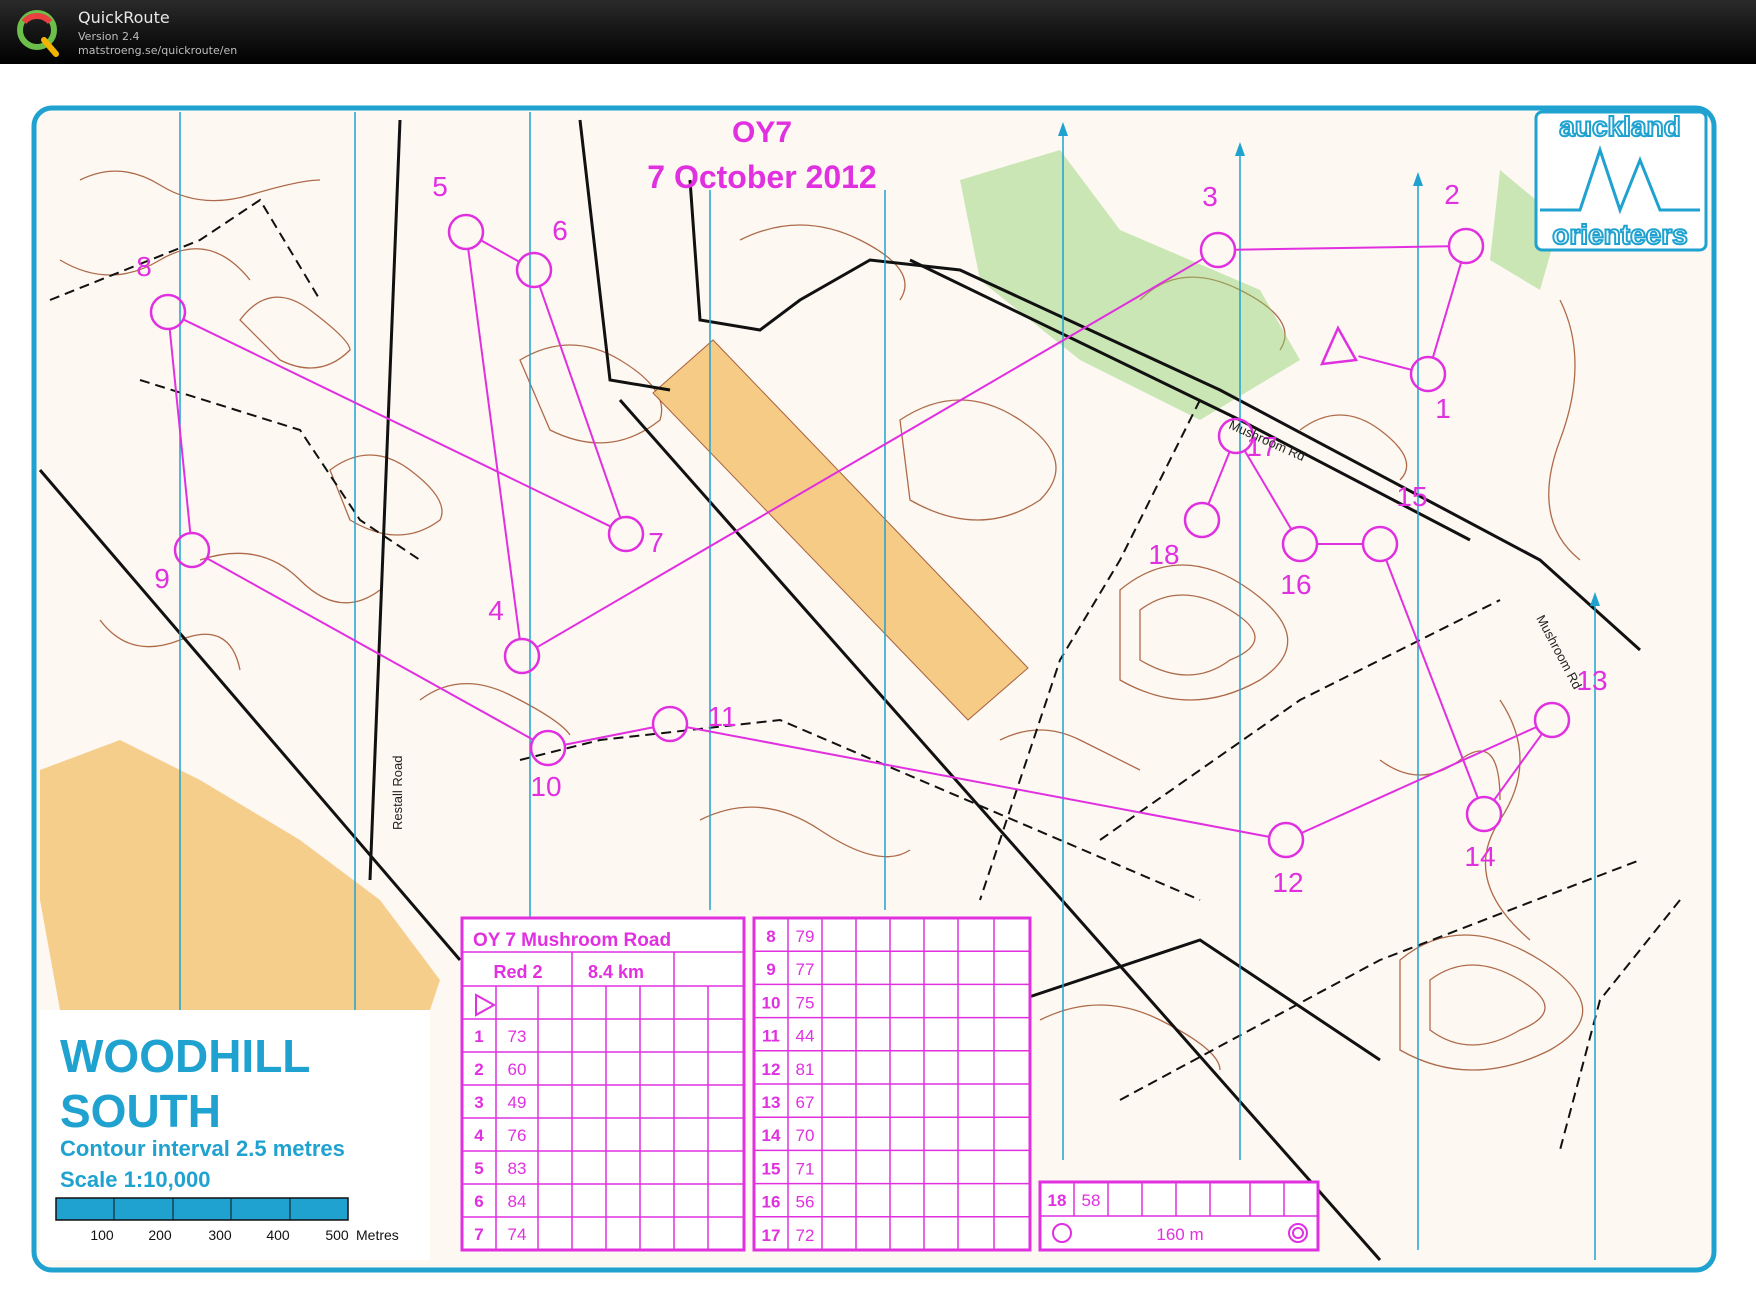 Image resolution: width=1756 pixels, height=1307 pixels. What do you see at coordinates (805, 1235) in the screenshot?
I see `desc-right-code-17: 72` at bounding box center [805, 1235].